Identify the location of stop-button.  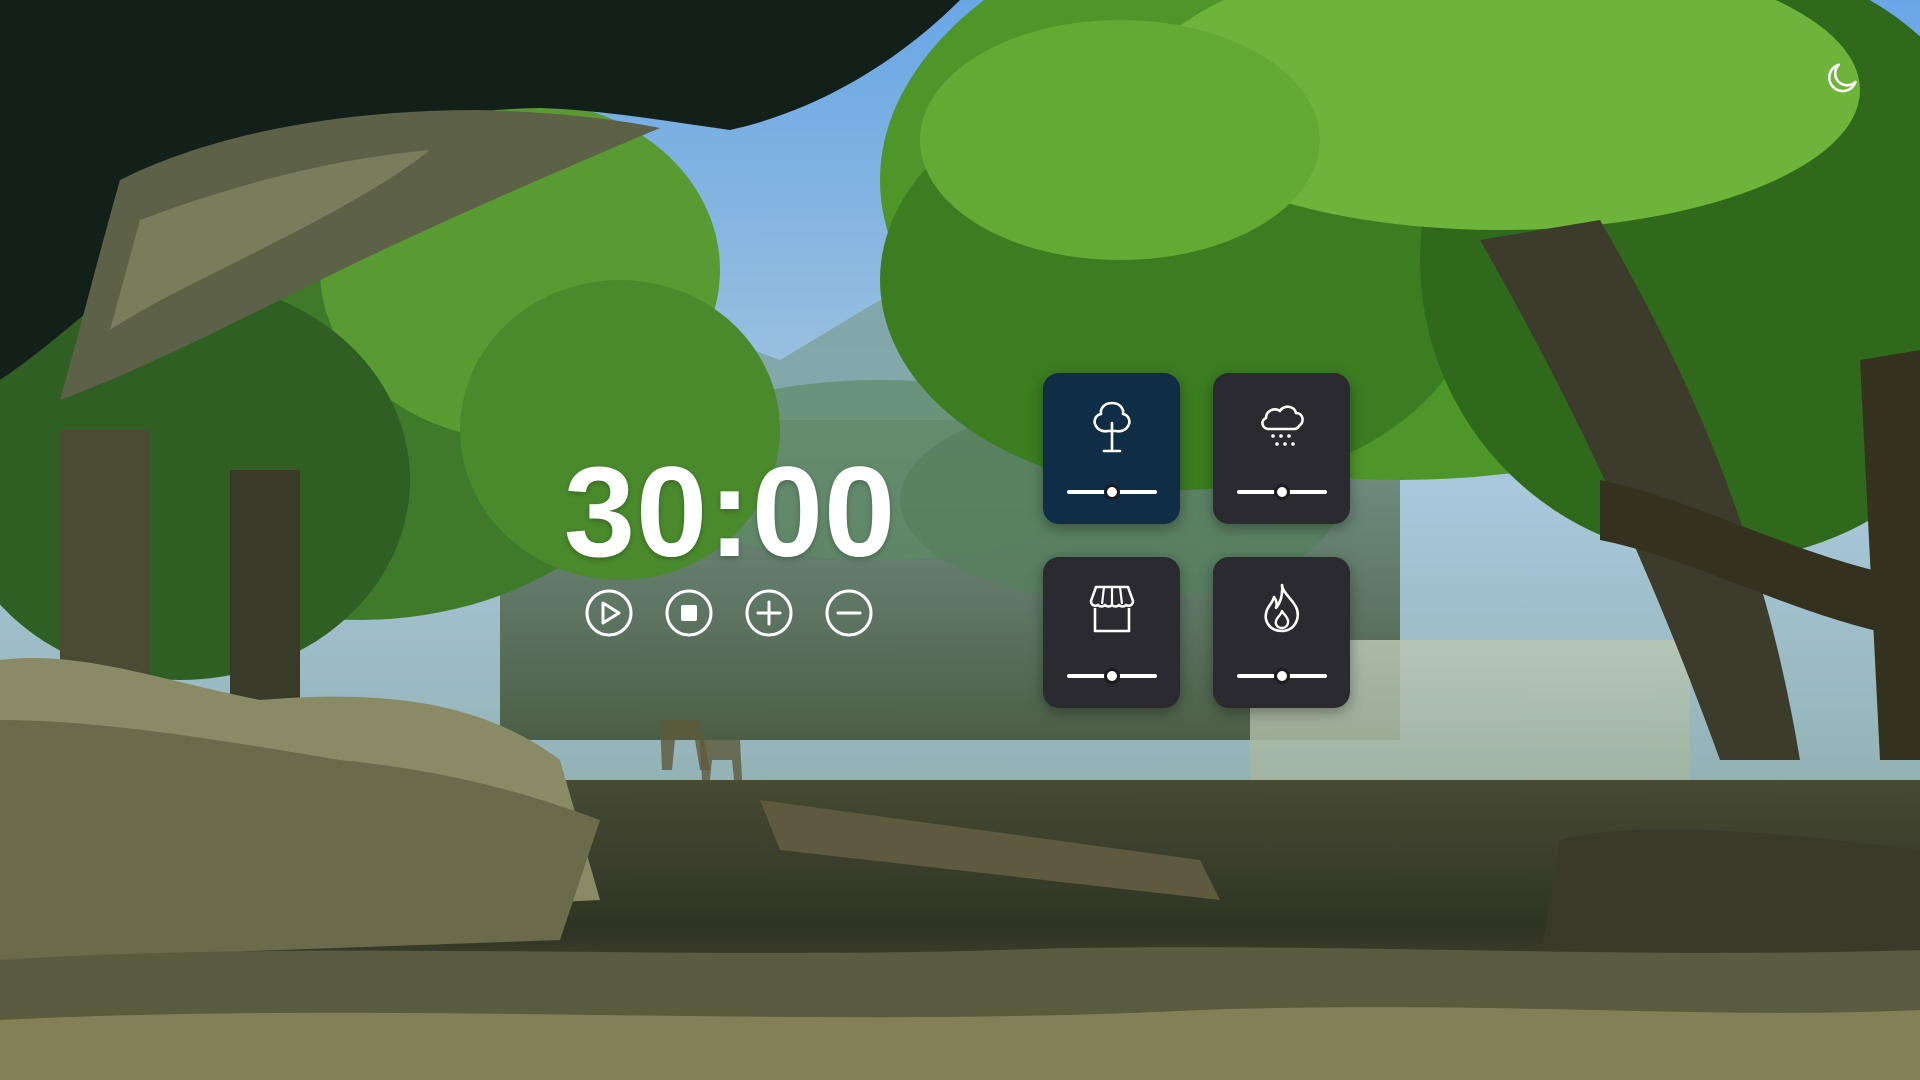
(689, 613).